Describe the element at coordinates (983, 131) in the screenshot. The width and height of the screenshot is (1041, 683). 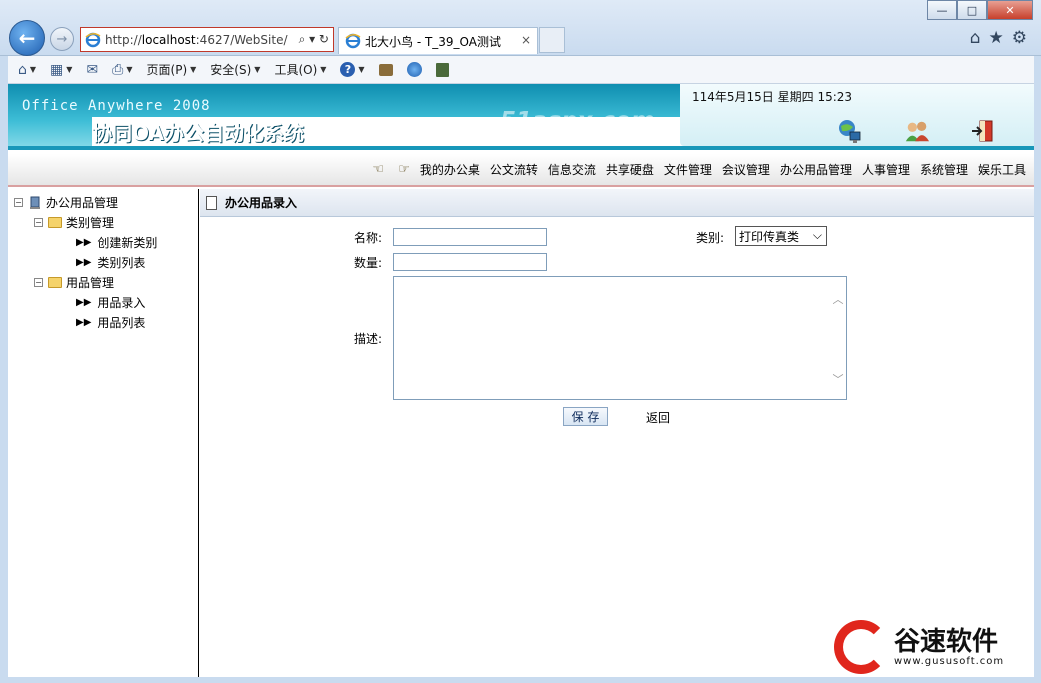
I see `exit-icon` at that location.